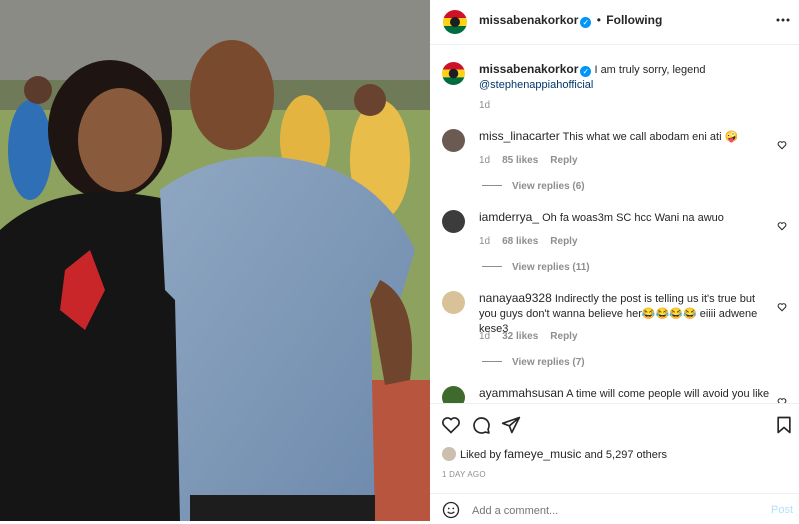 This screenshot has height=524, width=799. What do you see at coordinates (451, 510) in the screenshot?
I see `emoji-icon` at bounding box center [451, 510].